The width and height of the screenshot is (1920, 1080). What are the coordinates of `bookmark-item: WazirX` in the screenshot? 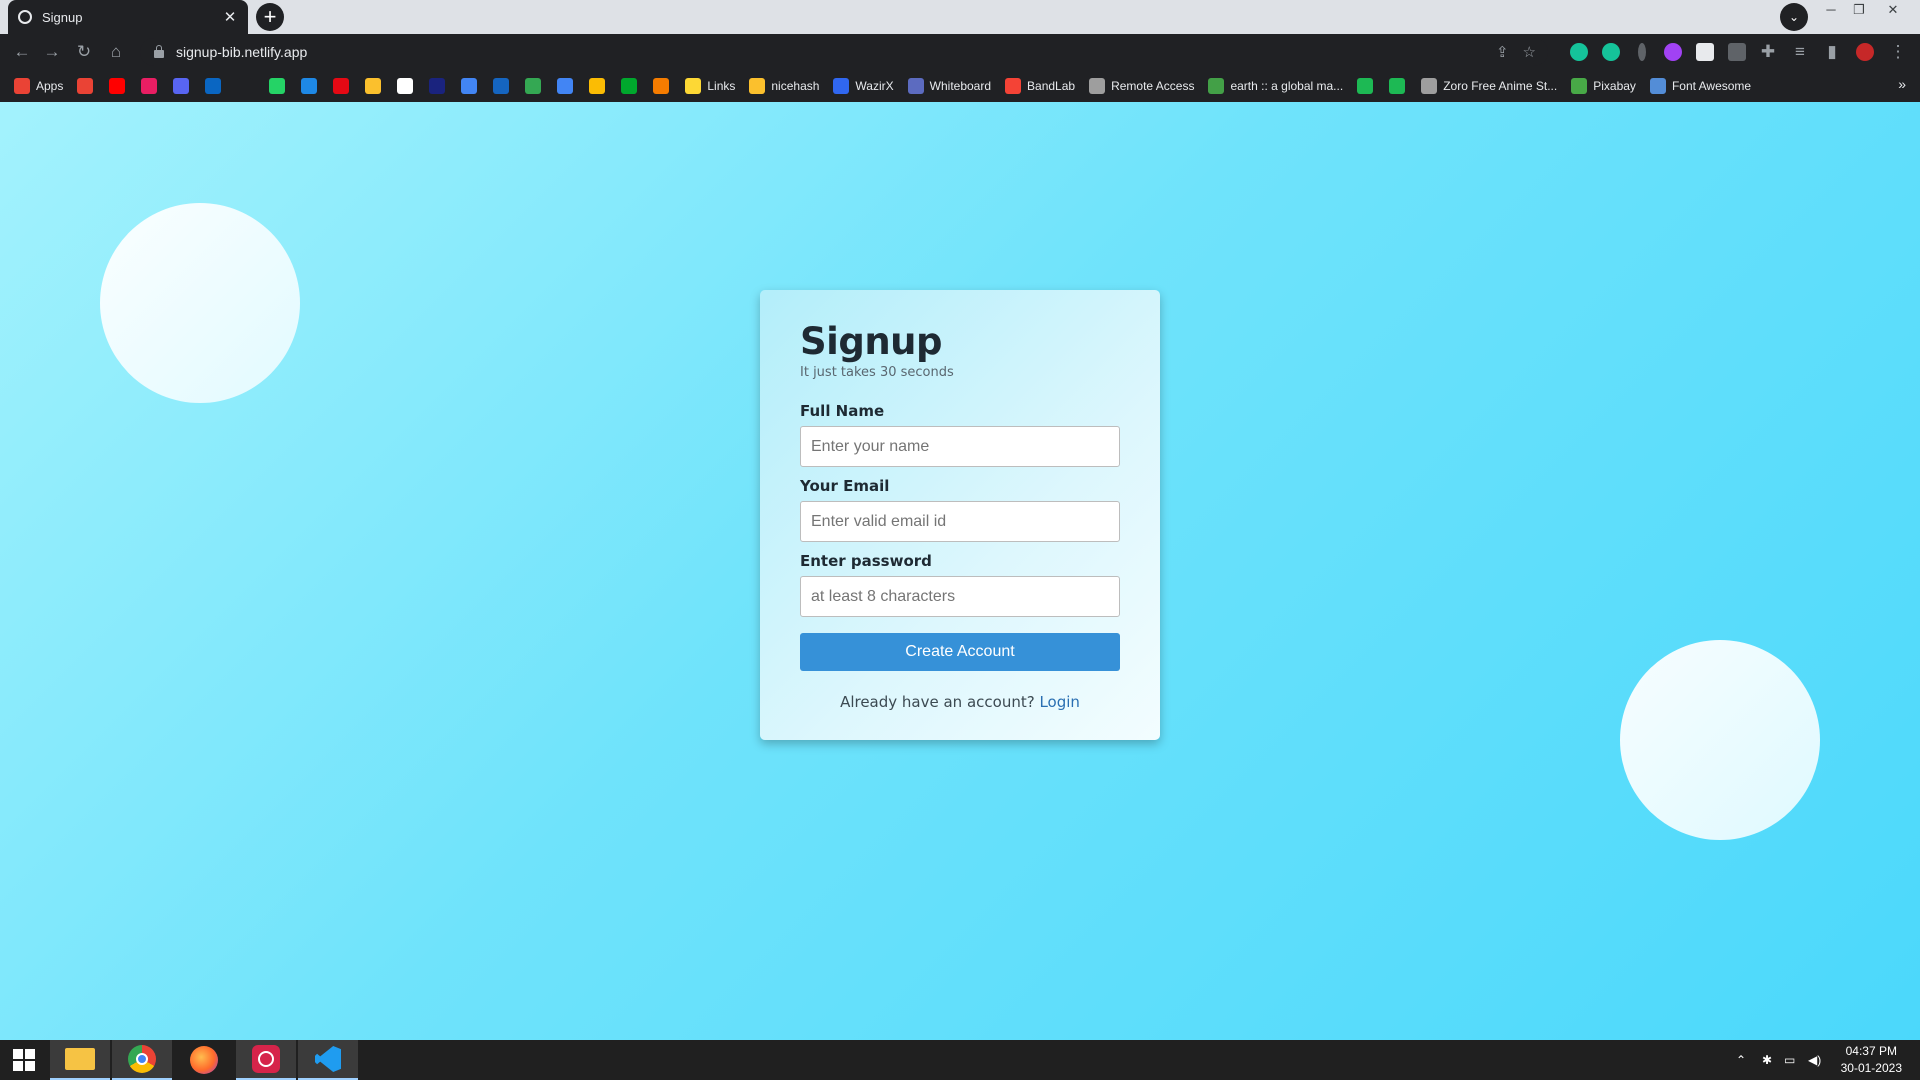 It's located at (863, 86).